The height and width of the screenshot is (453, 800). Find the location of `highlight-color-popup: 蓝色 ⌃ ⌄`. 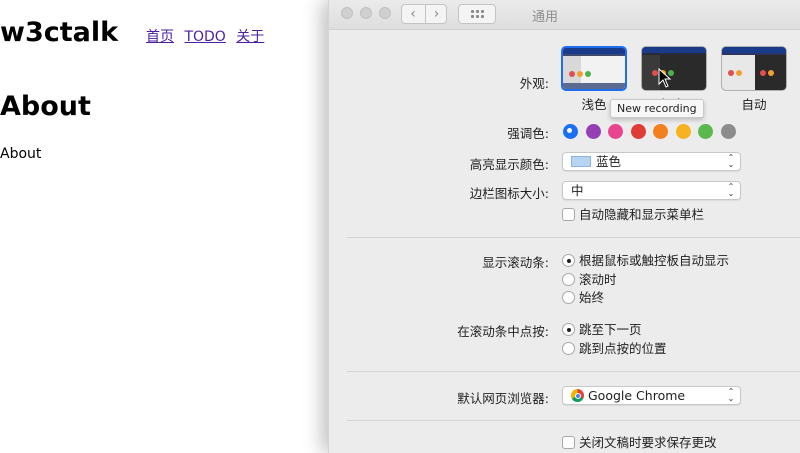

highlight-color-popup: 蓝色 ⌃ ⌄ is located at coordinates (651, 161).